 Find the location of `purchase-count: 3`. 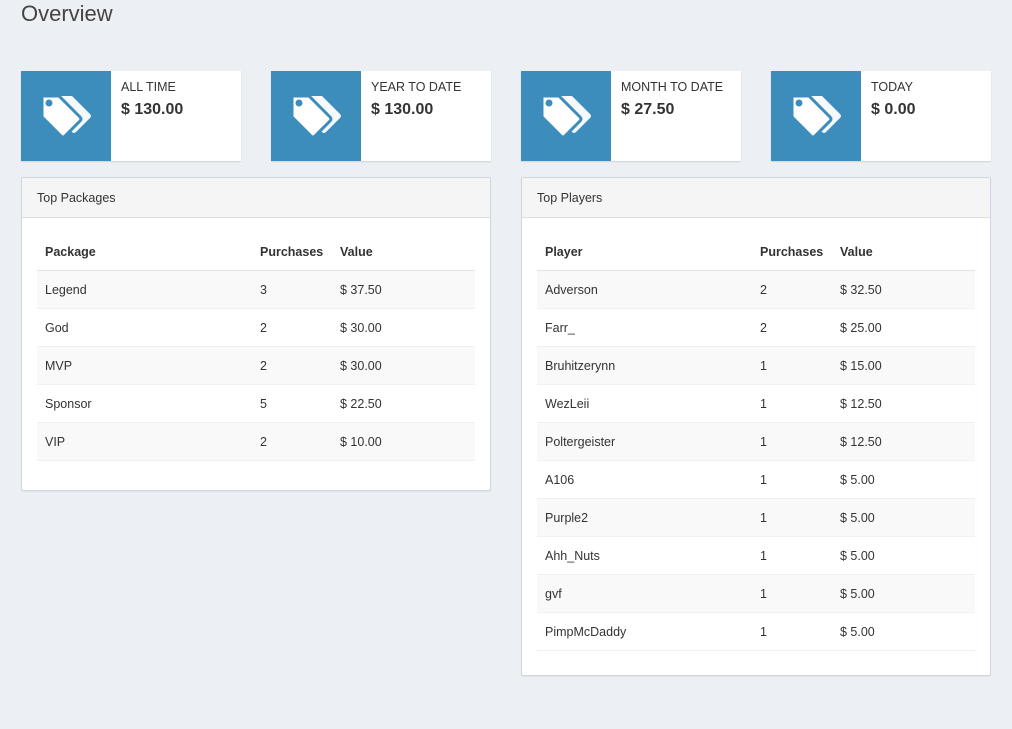

purchase-count: 3 is located at coordinates (292, 289).